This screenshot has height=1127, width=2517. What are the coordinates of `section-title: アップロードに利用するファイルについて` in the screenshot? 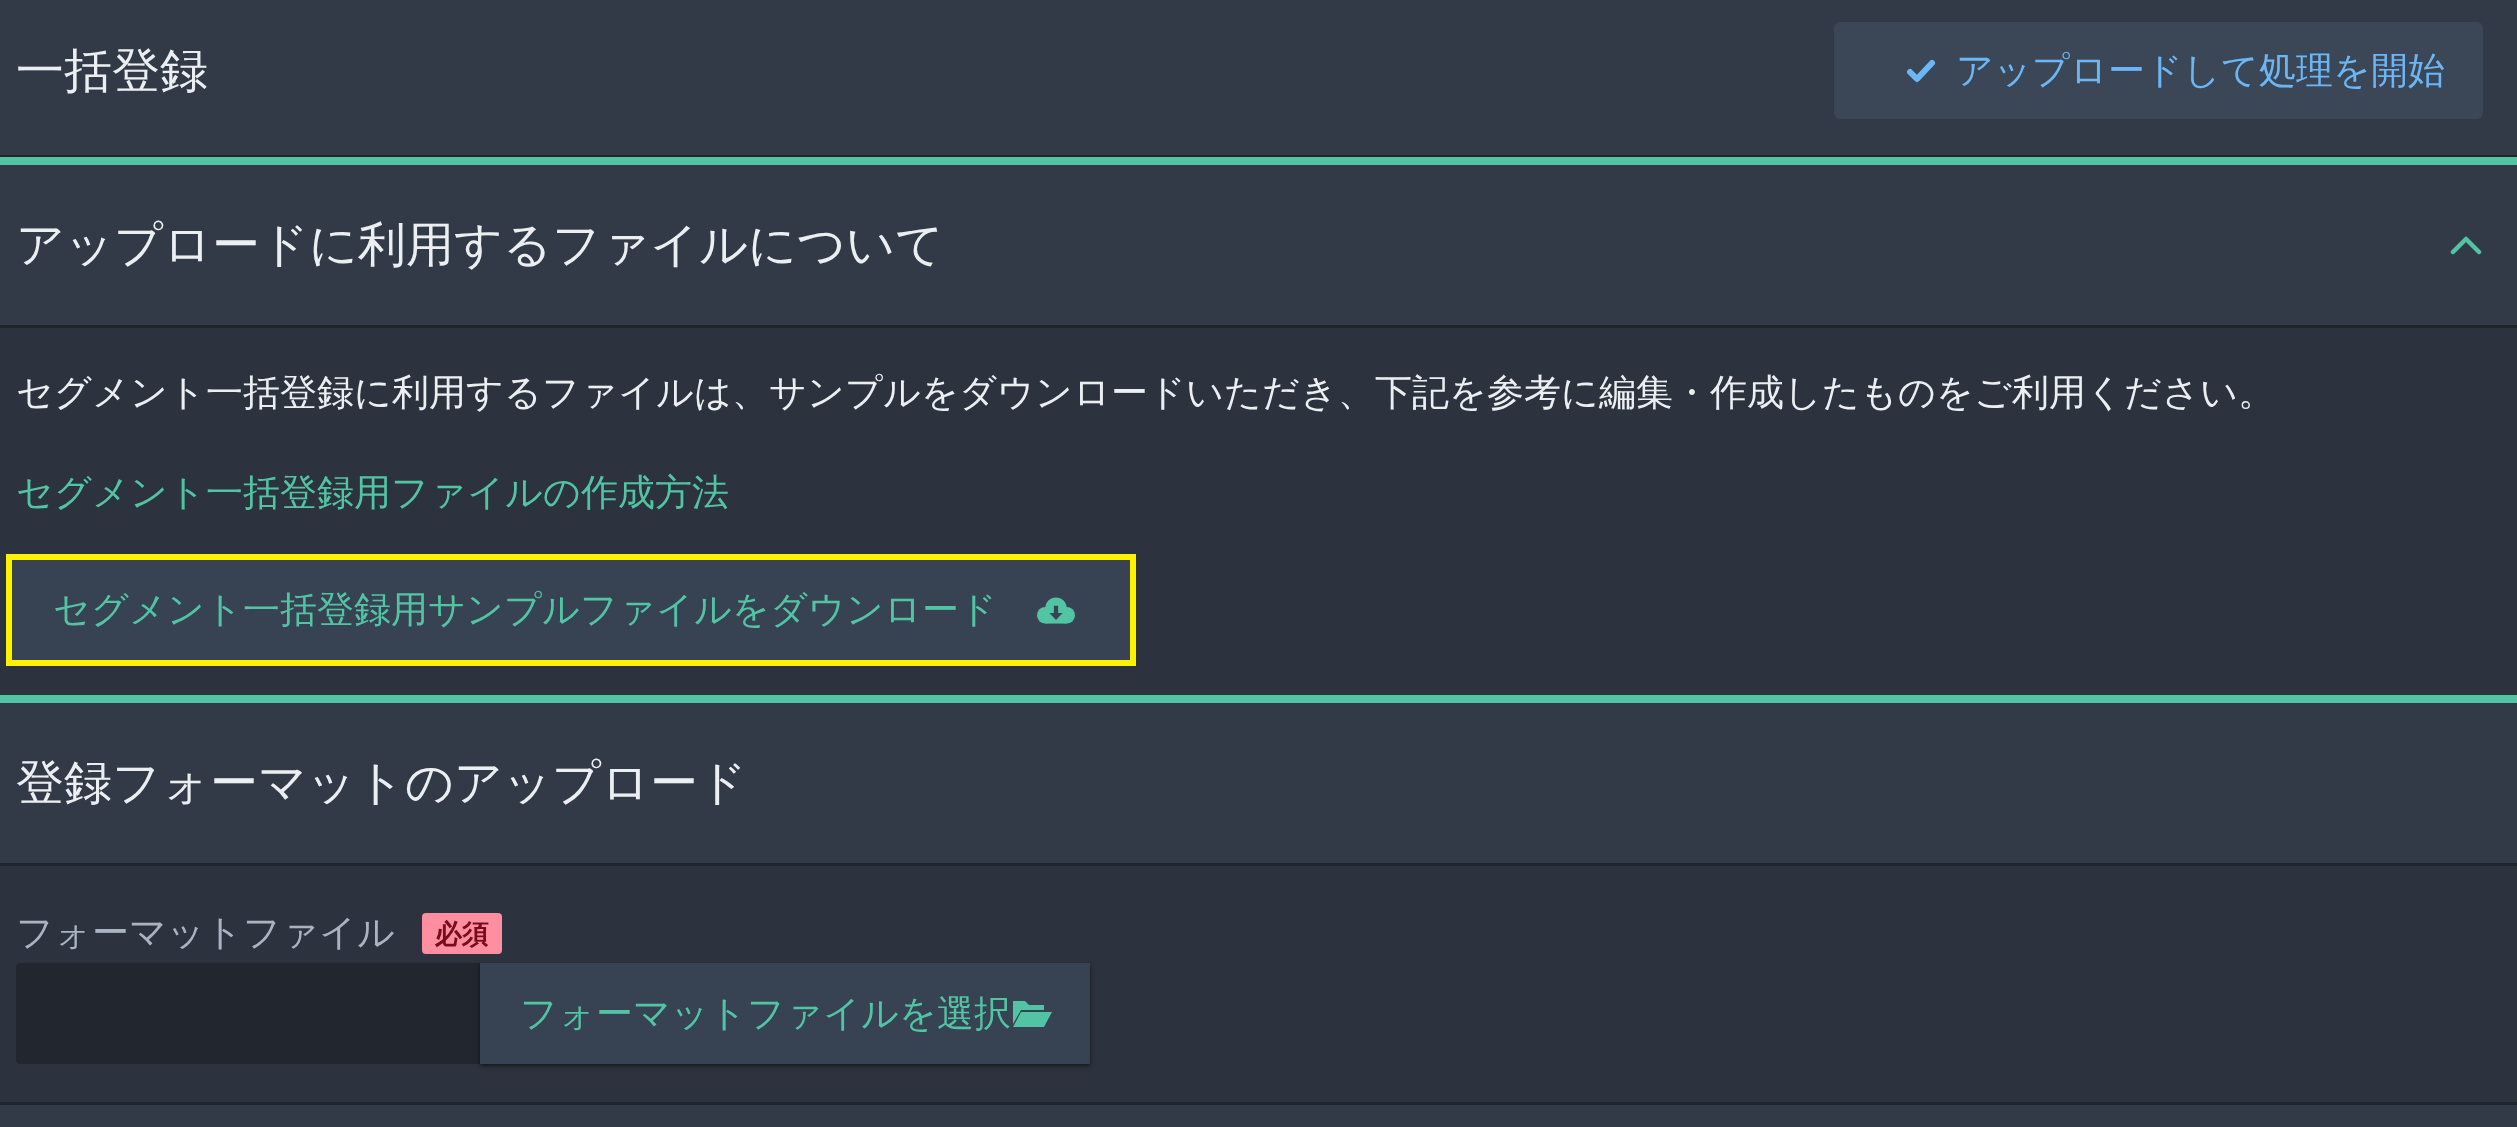 It's located at (480, 245).